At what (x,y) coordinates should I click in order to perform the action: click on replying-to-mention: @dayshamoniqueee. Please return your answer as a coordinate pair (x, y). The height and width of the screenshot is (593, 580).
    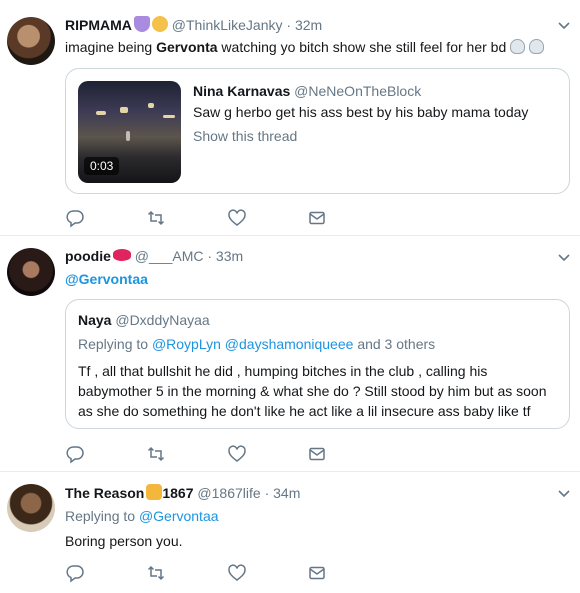
    Looking at the image, I should click on (289, 344).